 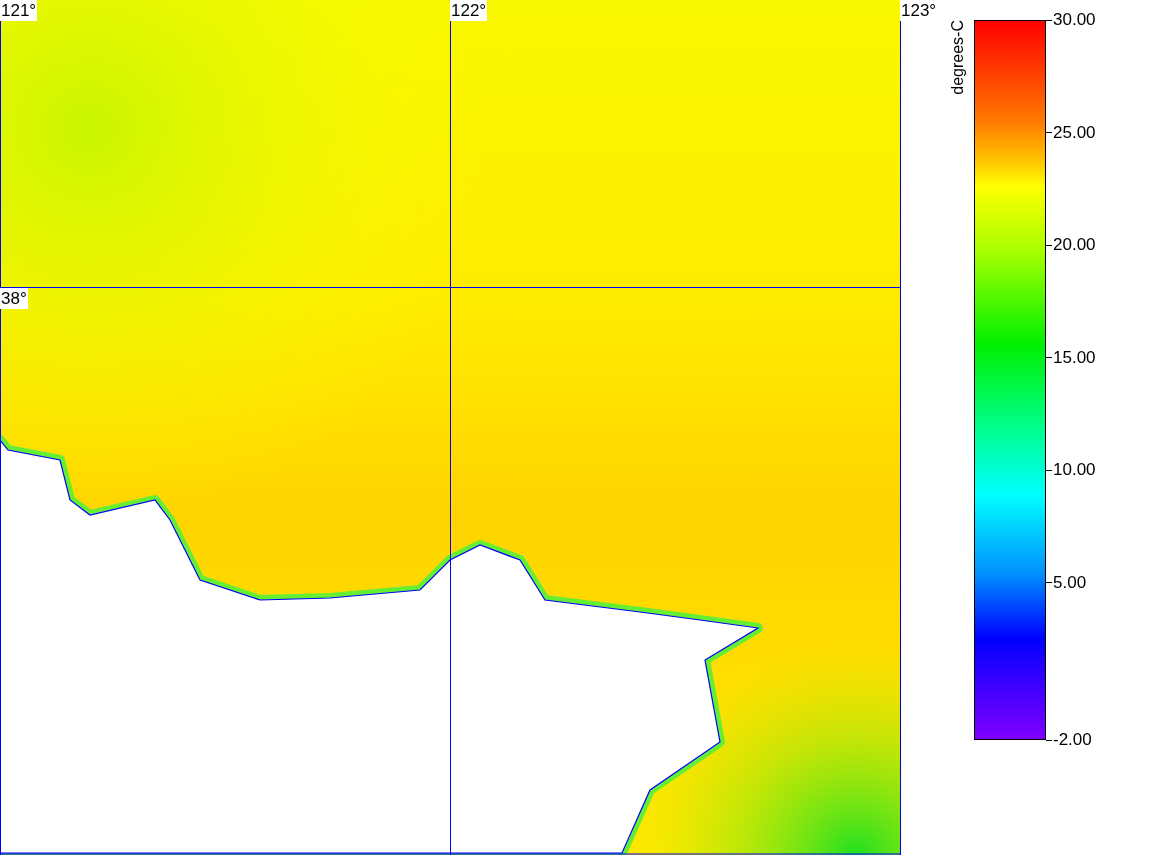 I want to click on scale-tick-label: 10.00, so click(x=1074, y=470).